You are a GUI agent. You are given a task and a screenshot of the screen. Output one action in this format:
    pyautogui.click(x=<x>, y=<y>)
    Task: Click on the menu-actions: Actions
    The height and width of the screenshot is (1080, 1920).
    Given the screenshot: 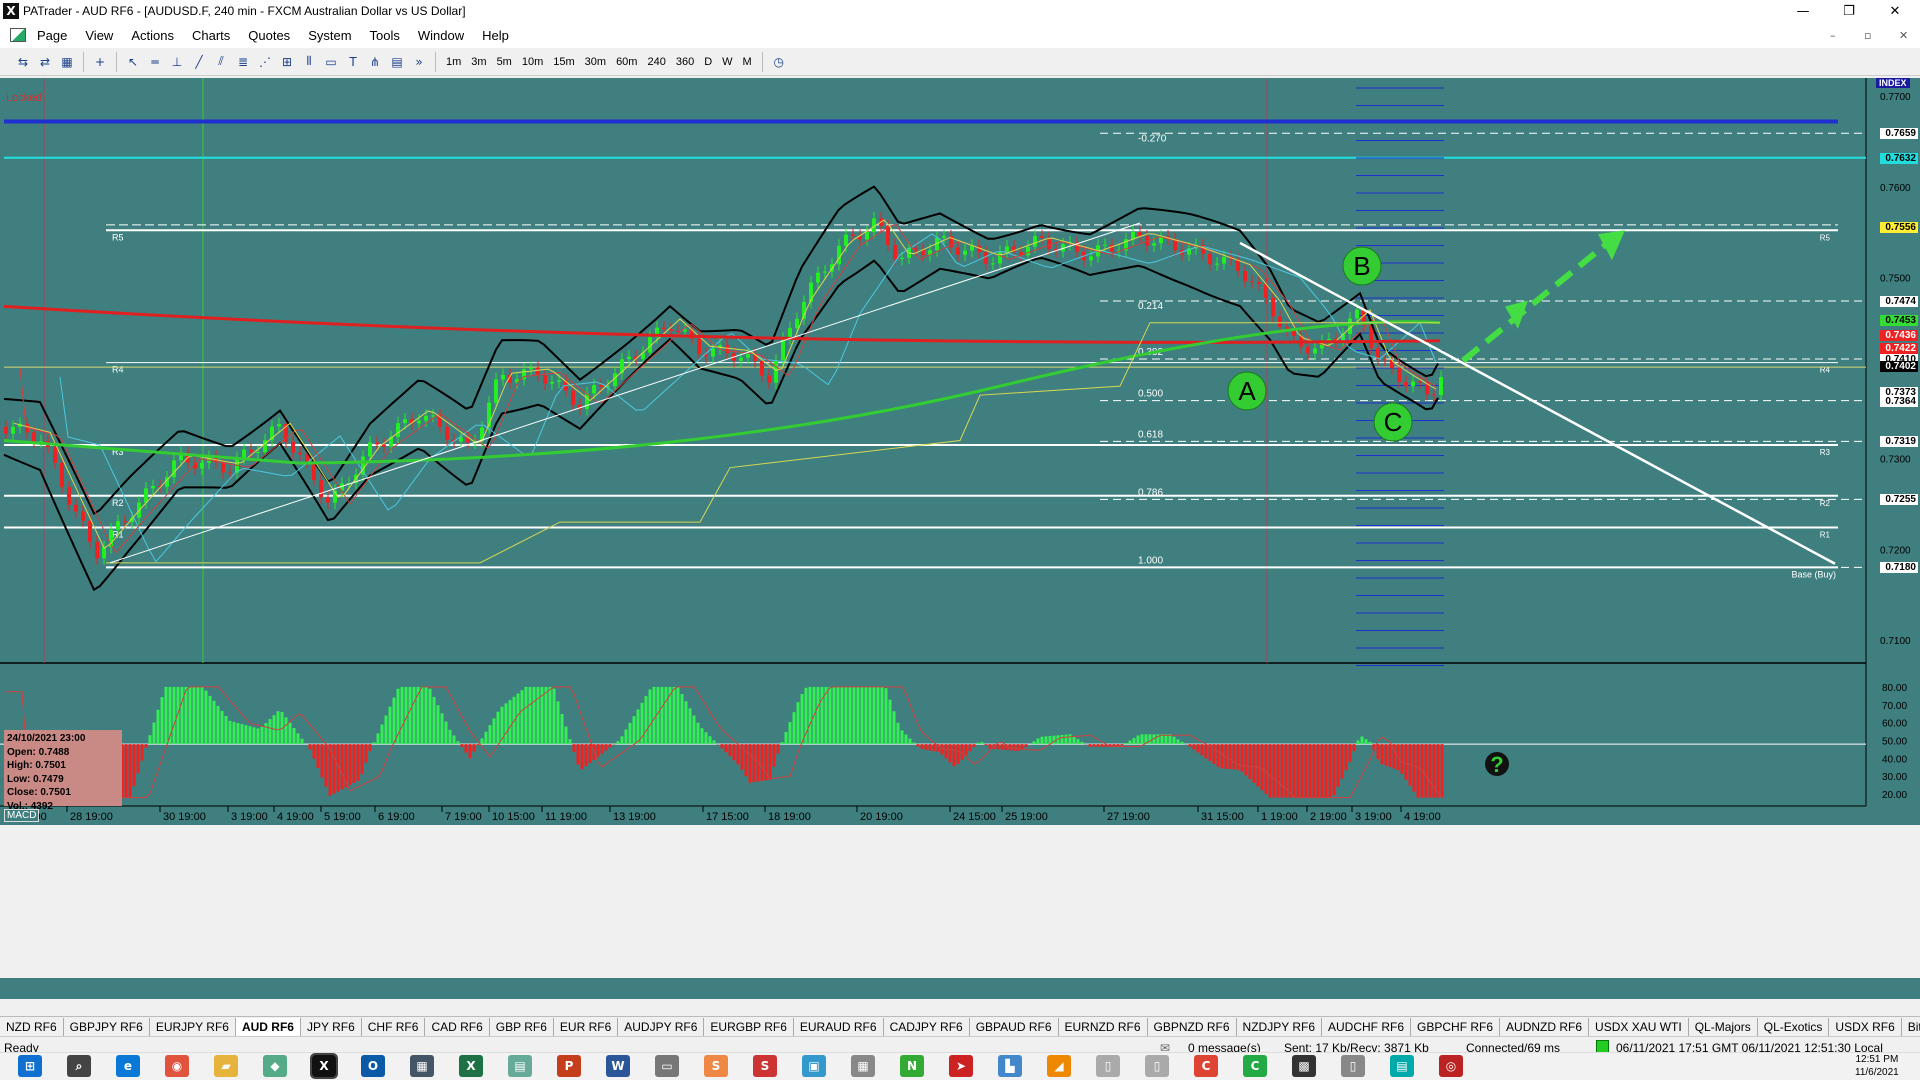 What is the action you would take?
    pyautogui.click(x=152, y=35)
    